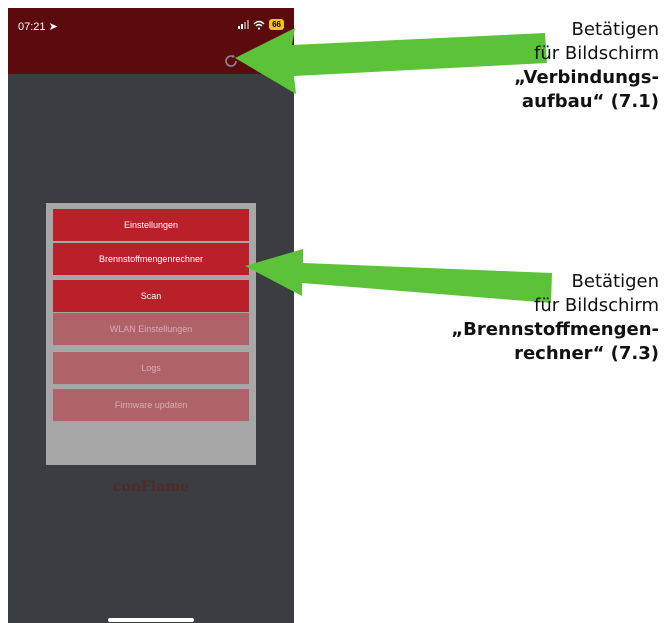 The image size is (667, 623). I want to click on status-time-text: 07:21, so click(32, 27).